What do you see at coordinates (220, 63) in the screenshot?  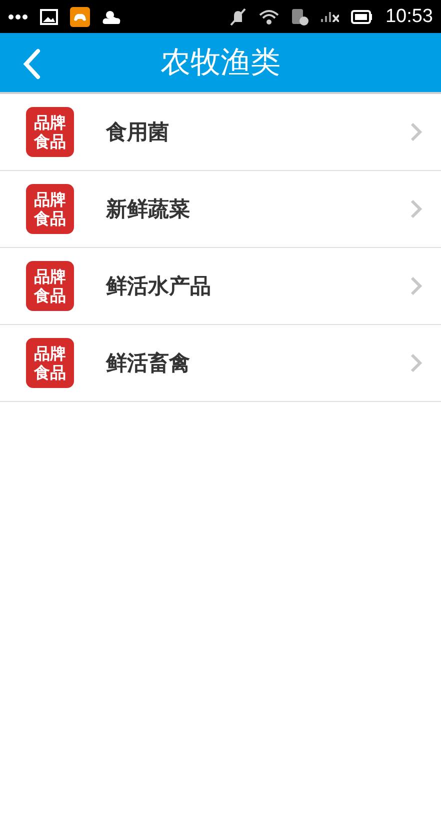 I see `page-title: 农牧渔类` at bounding box center [220, 63].